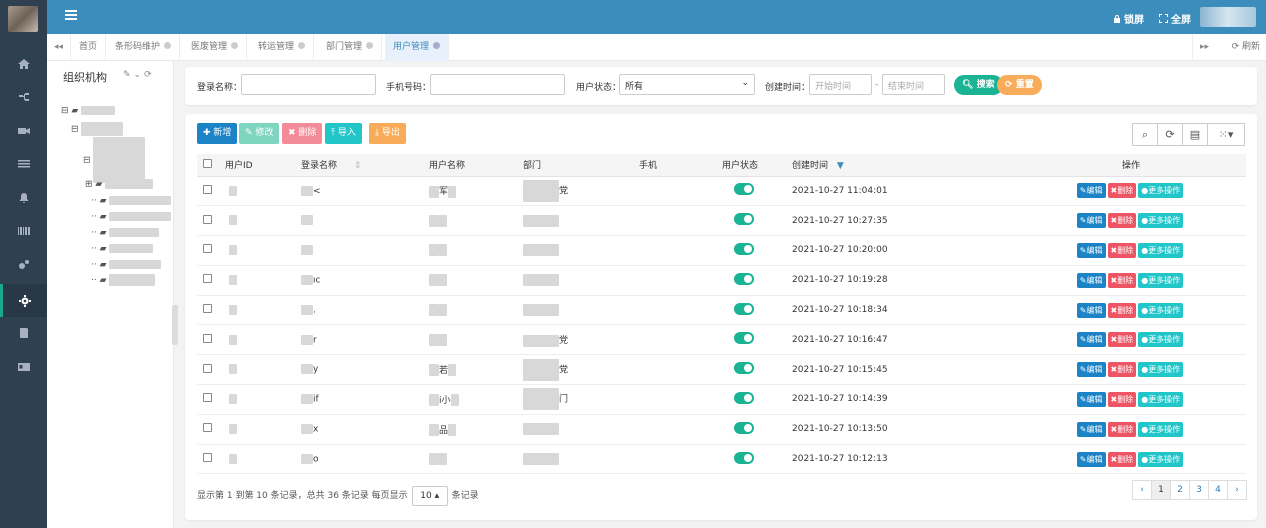  I want to click on tab-department: 部门管理, so click(350, 47).